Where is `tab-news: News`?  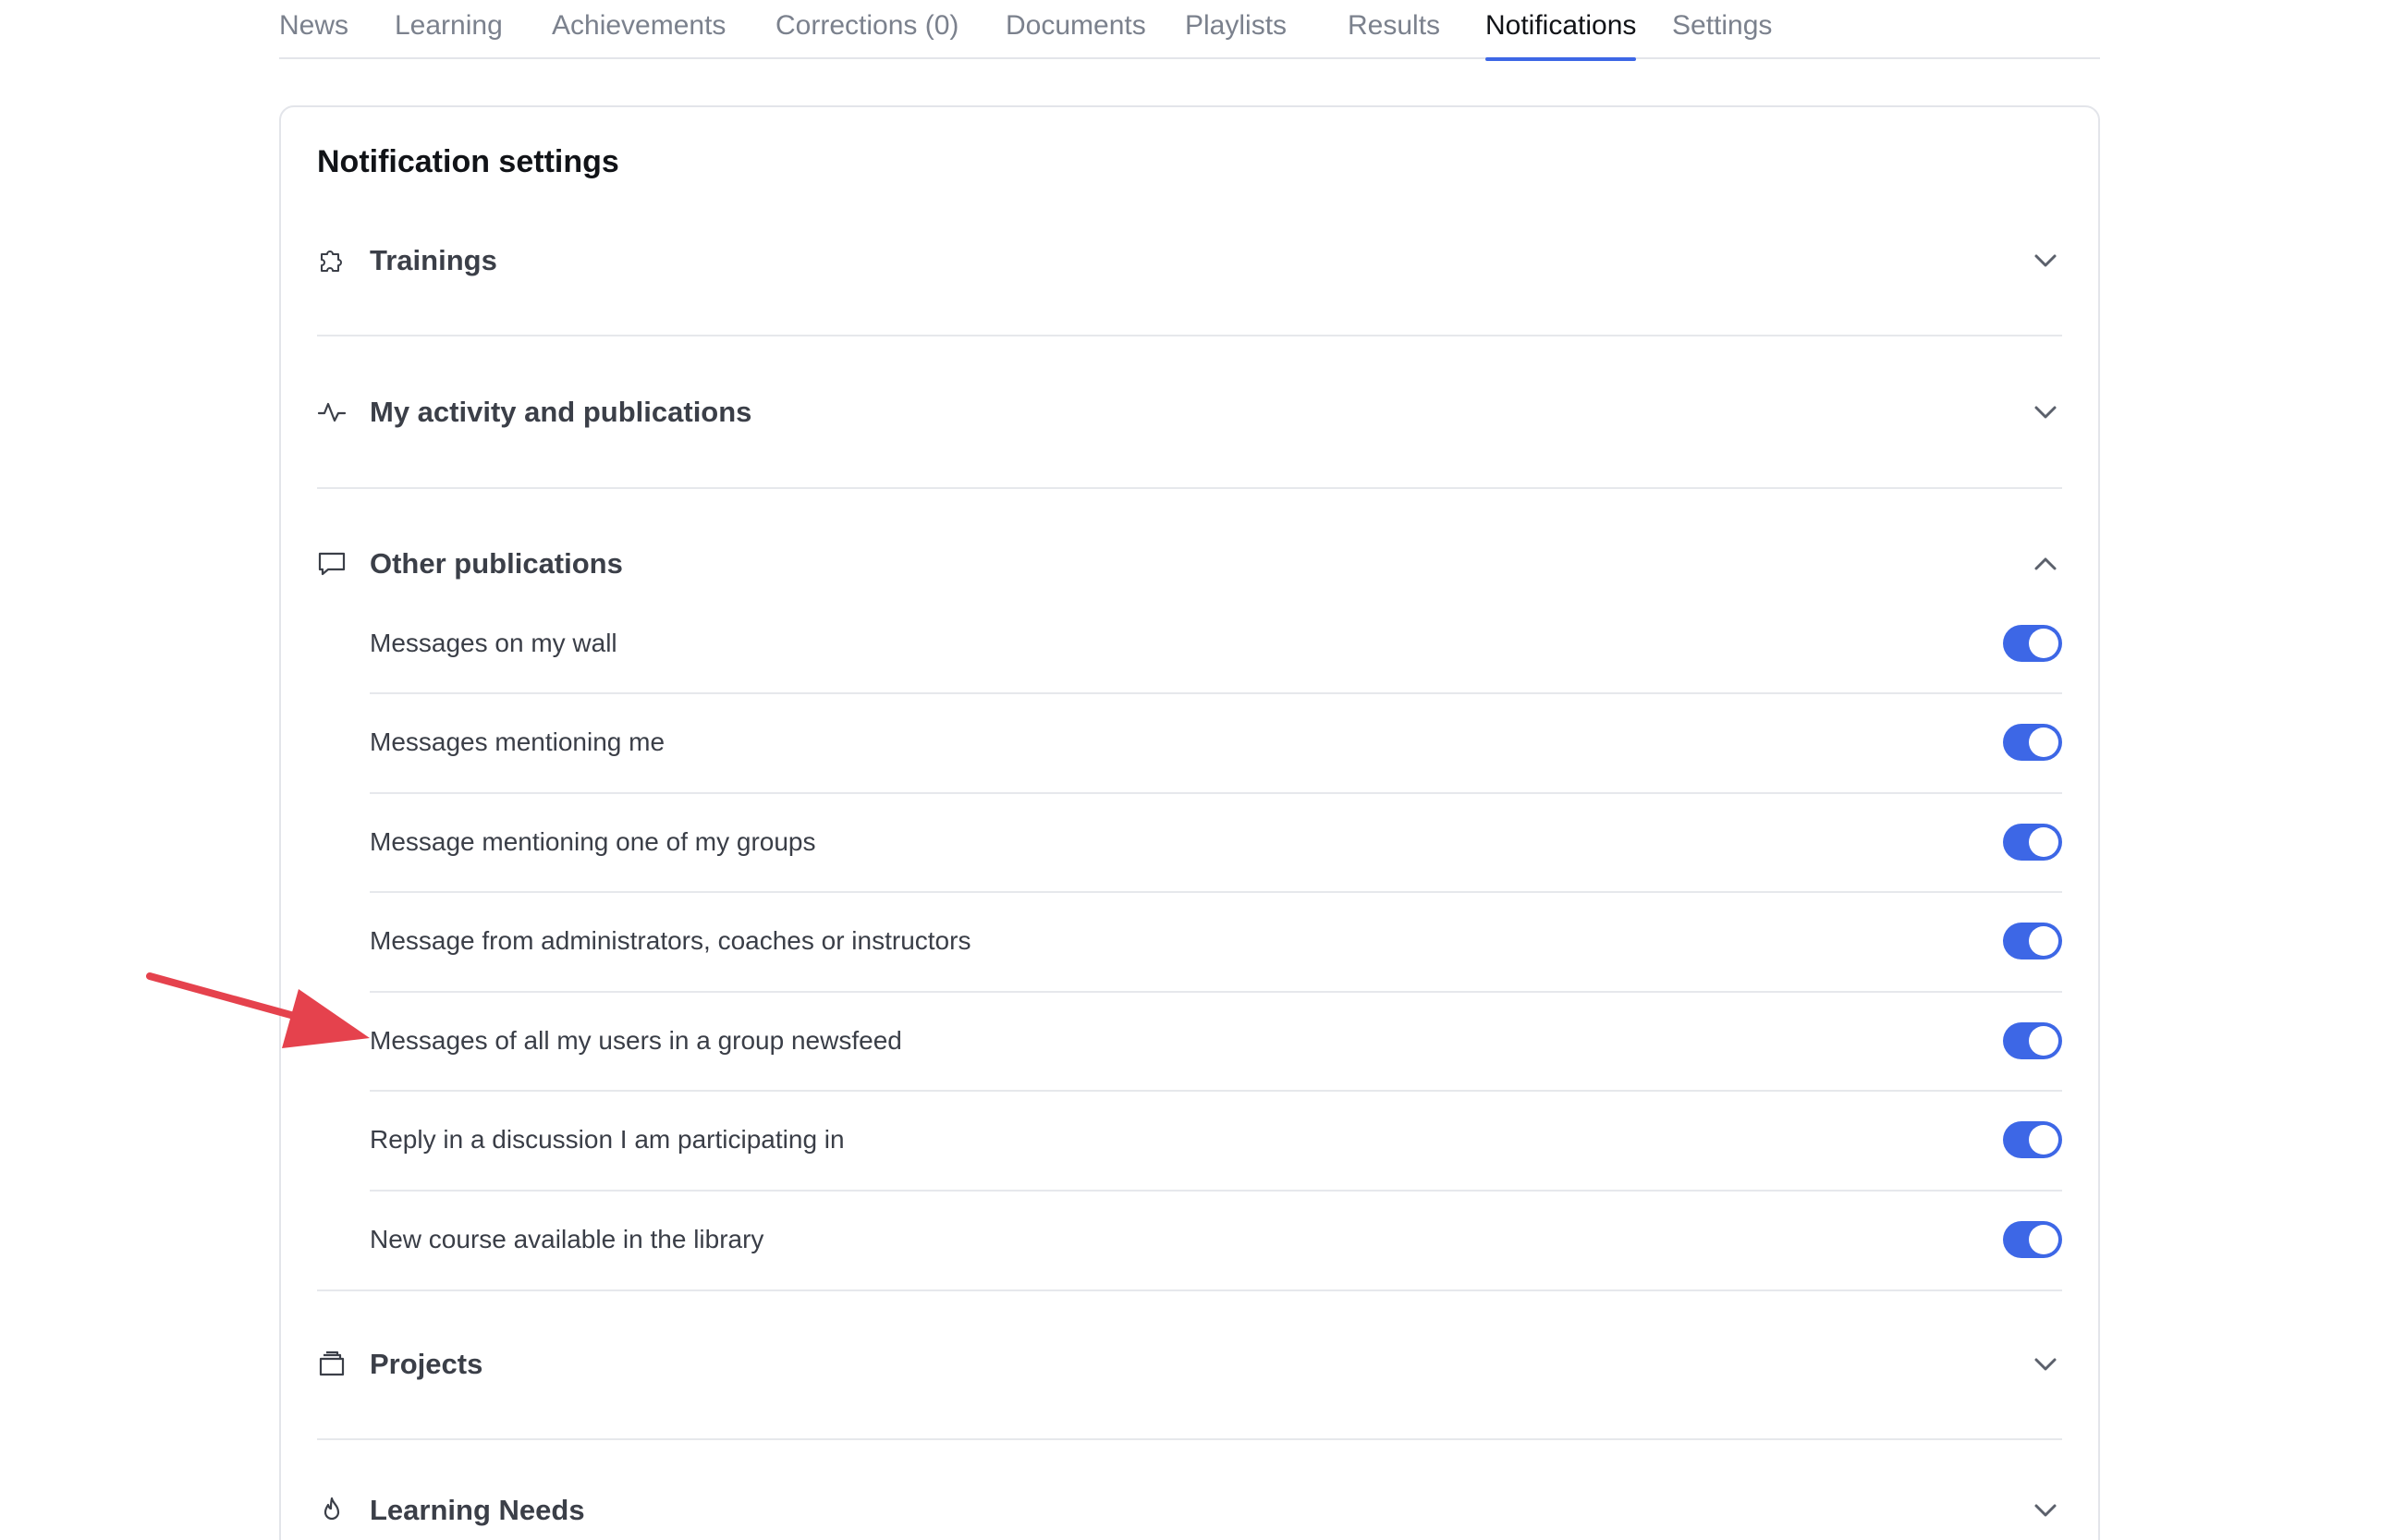
tab-news: News is located at coordinates (313, 30).